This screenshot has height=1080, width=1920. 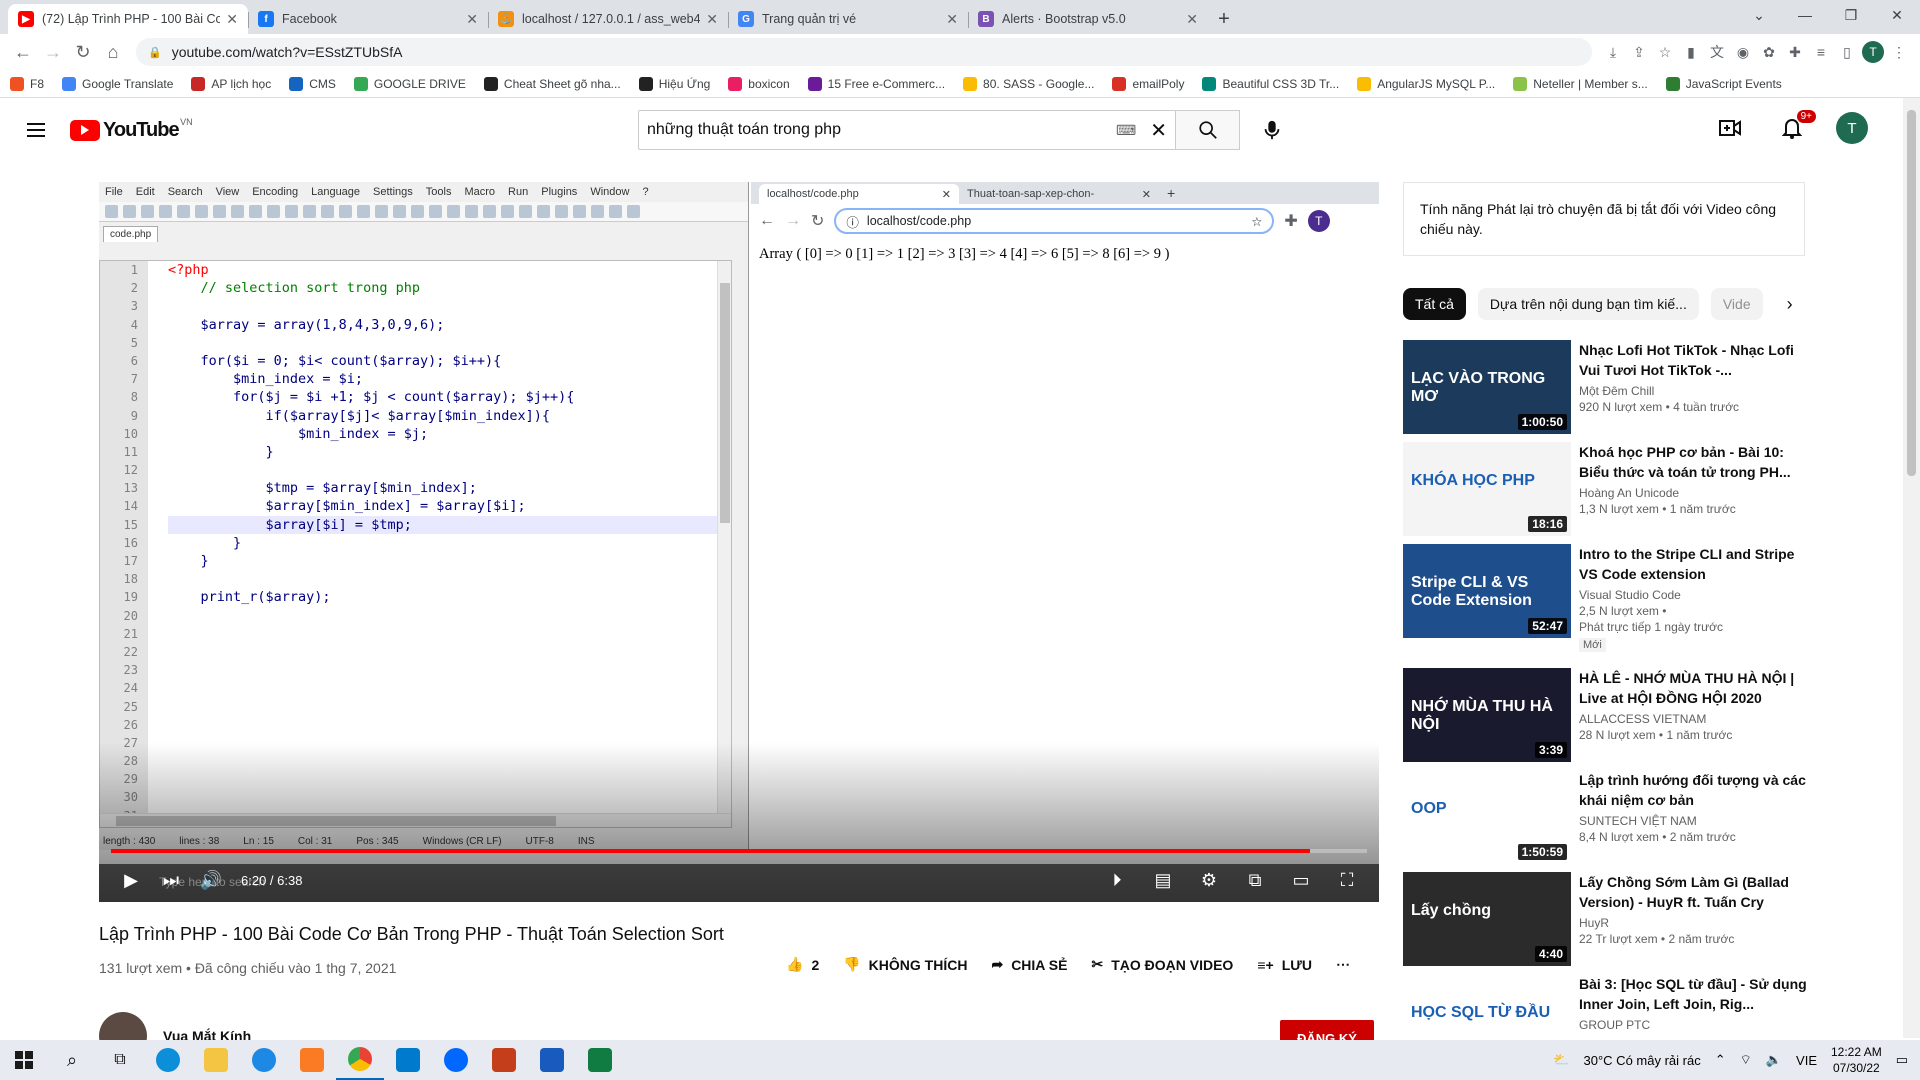 I want to click on video-thumbnail: Stripe CLI & VS Code Extension 52:47, so click(x=1487, y=591).